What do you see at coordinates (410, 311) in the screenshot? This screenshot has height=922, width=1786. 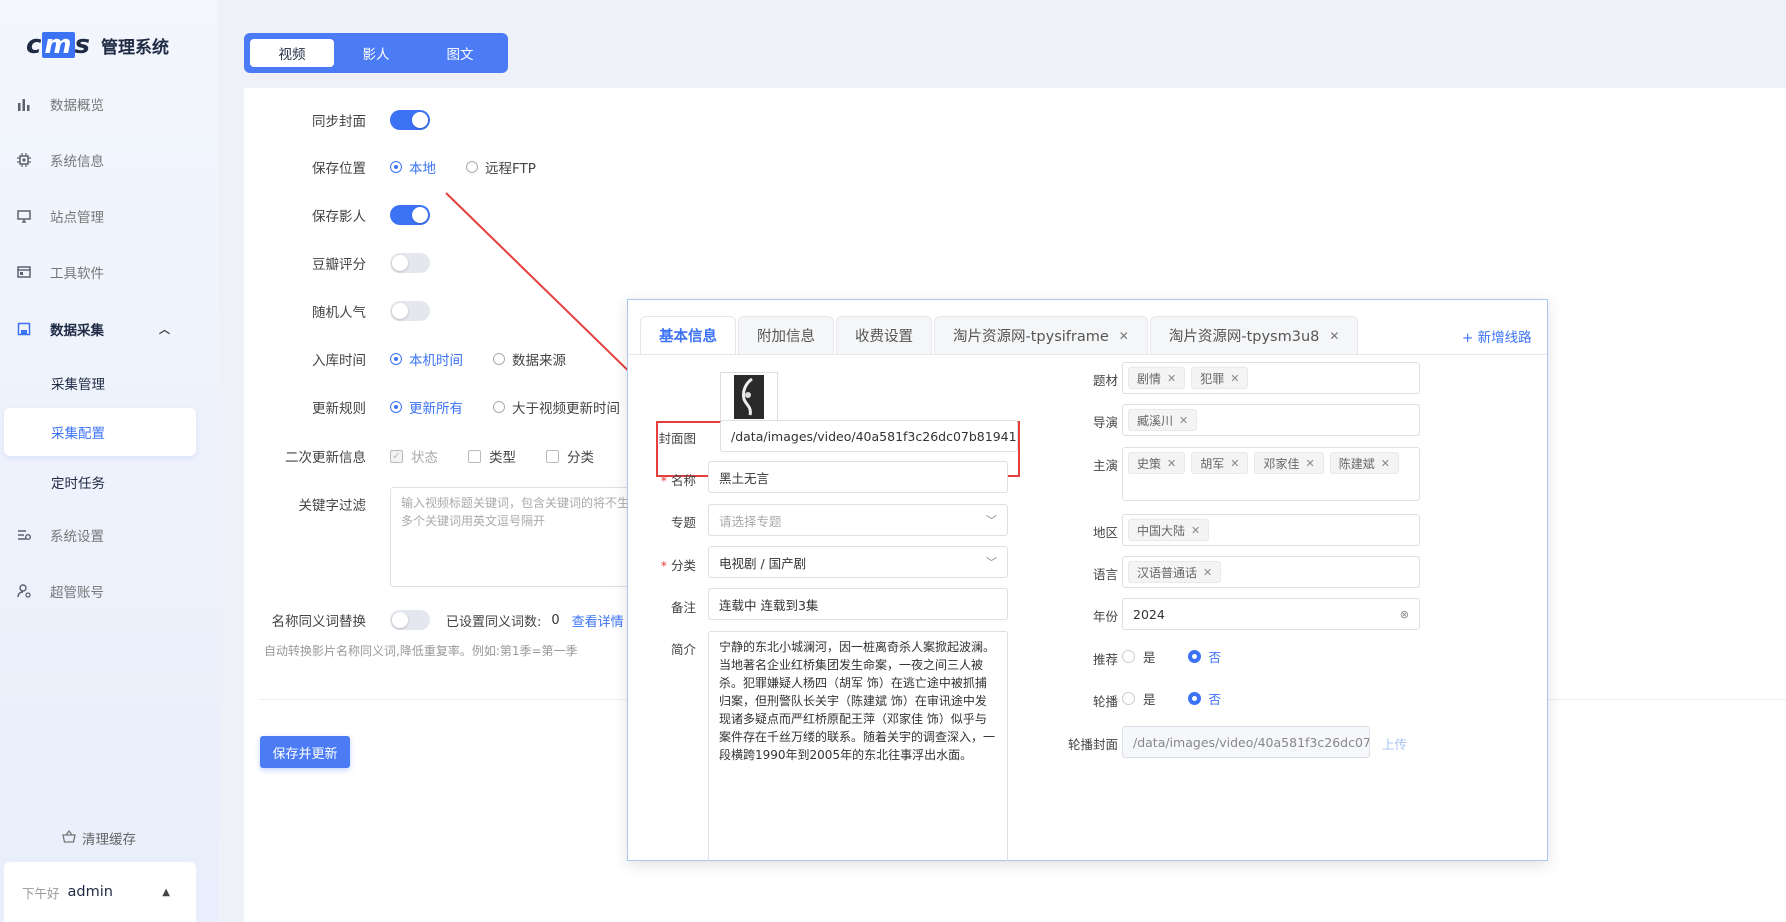 I see `random-pop-switch` at bounding box center [410, 311].